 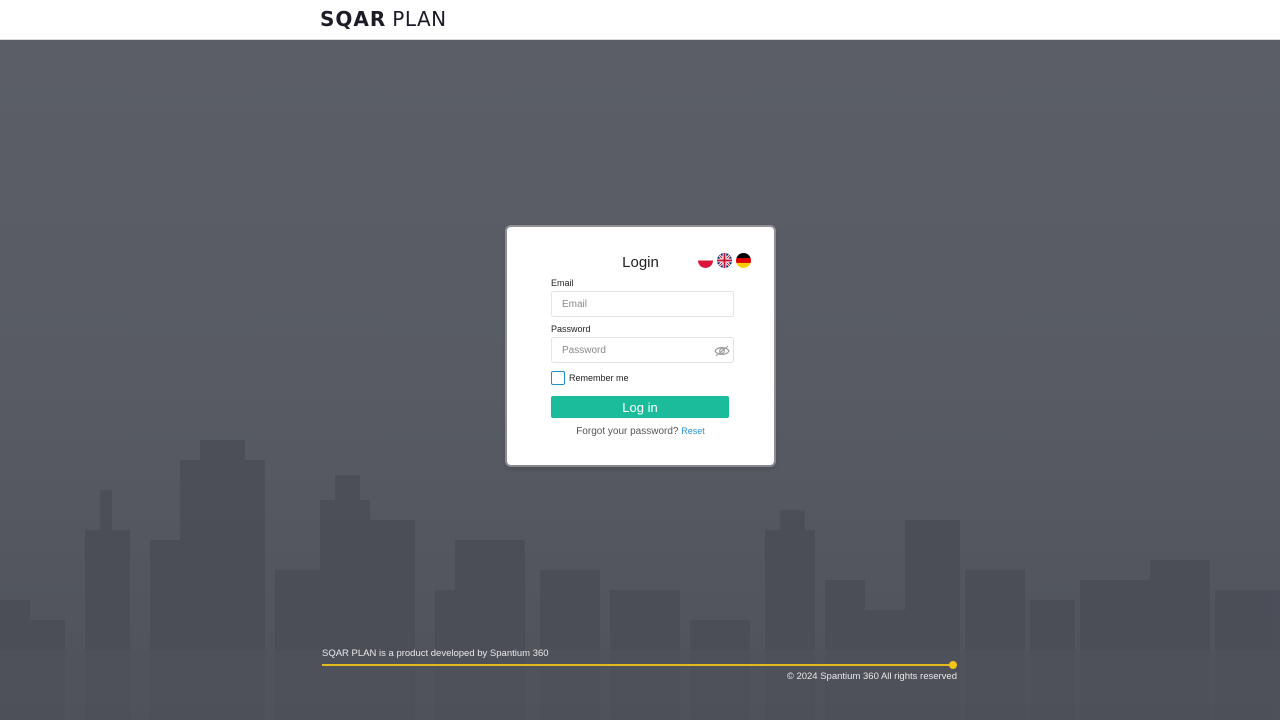 I want to click on show-password-icon, so click(x=722, y=351).